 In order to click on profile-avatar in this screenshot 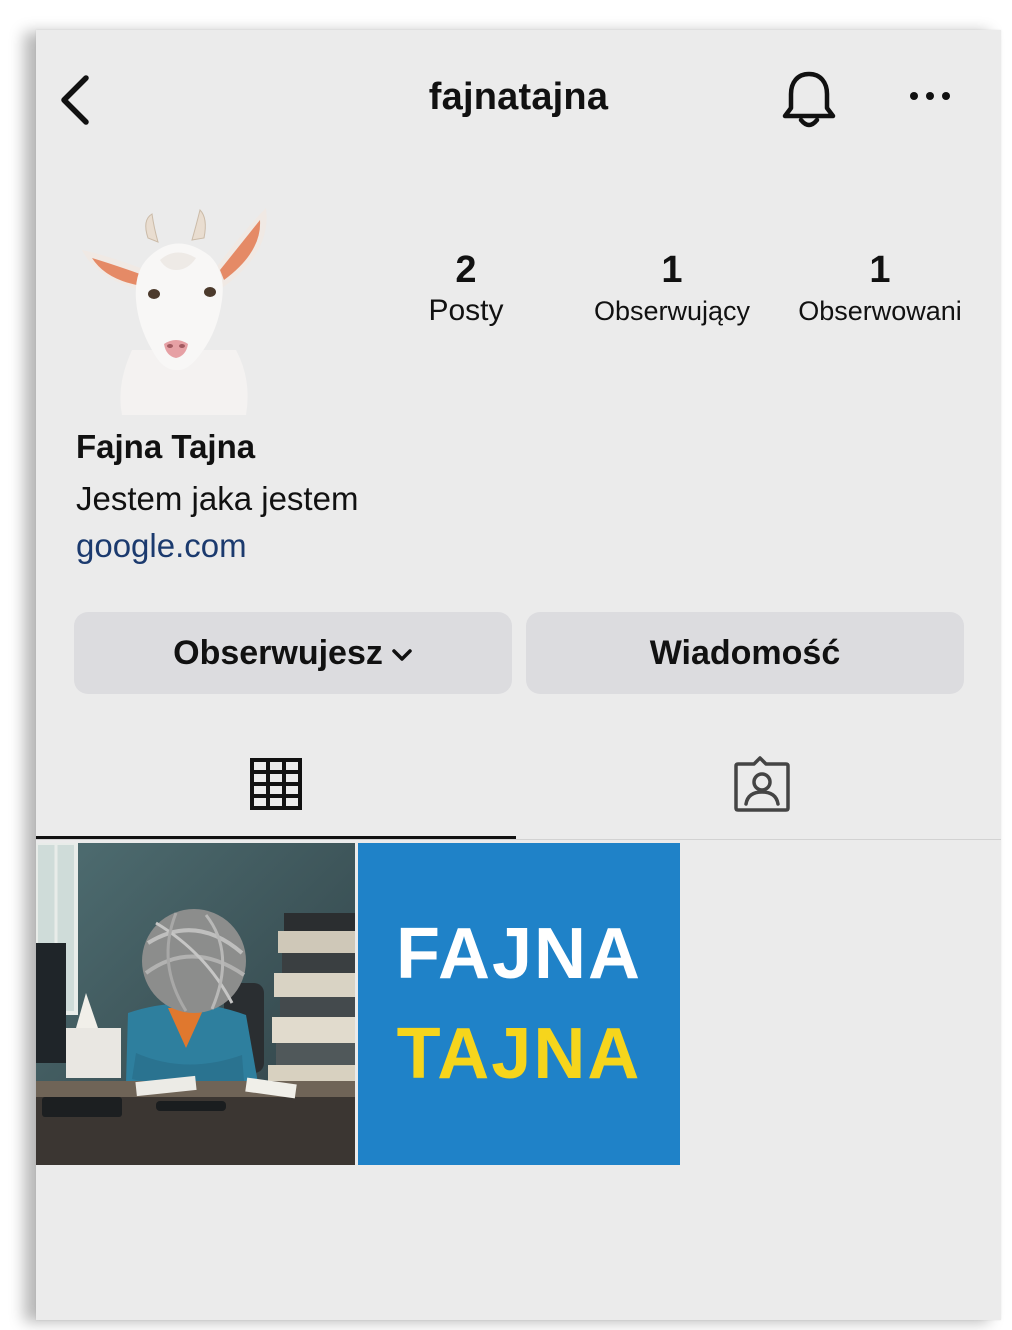, I will do `click(181, 307)`.